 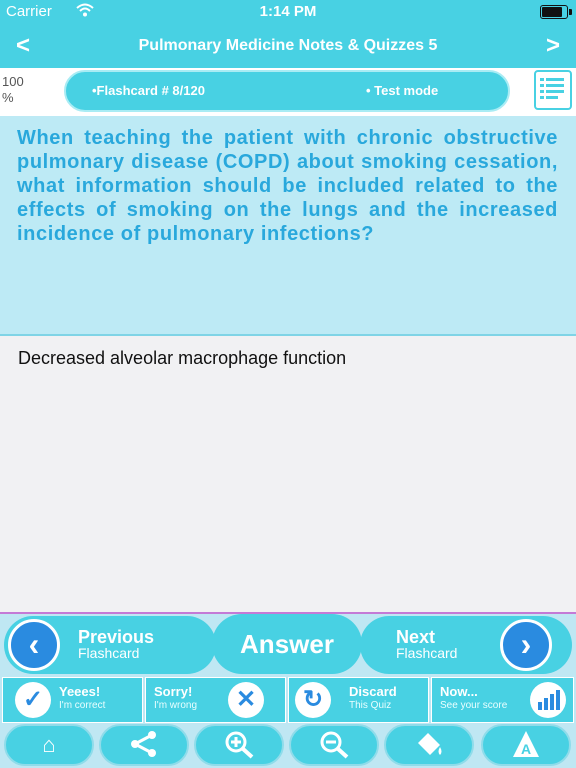 What do you see at coordinates (526, 645) in the screenshot?
I see `next-arrow-icon: ›` at bounding box center [526, 645].